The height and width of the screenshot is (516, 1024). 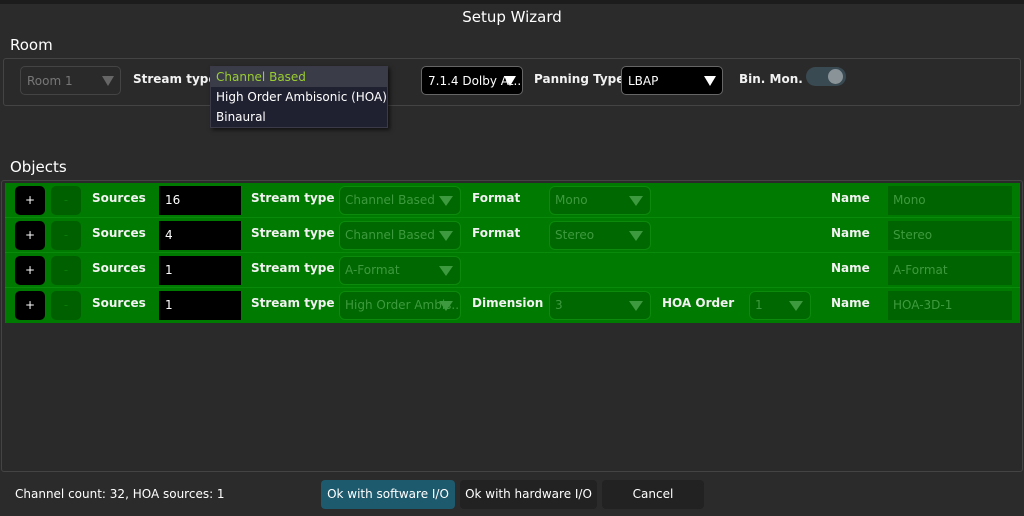 I want to click on sources-input: 16, so click(x=200, y=200).